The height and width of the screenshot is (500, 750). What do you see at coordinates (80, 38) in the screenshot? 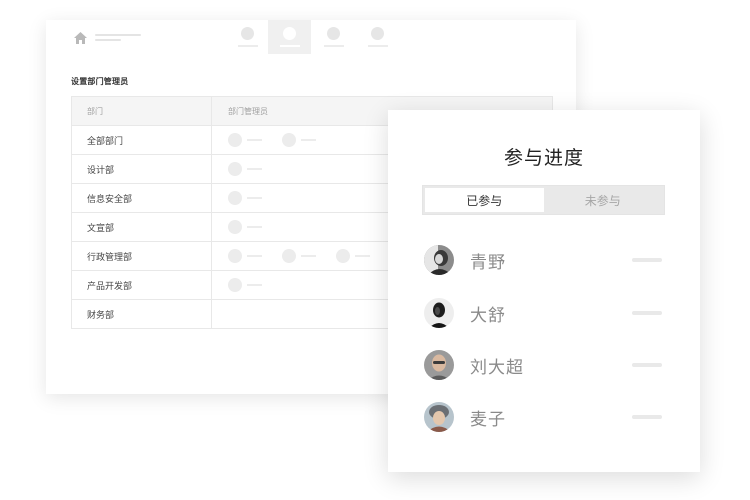
I see `home-icon` at bounding box center [80, 38].